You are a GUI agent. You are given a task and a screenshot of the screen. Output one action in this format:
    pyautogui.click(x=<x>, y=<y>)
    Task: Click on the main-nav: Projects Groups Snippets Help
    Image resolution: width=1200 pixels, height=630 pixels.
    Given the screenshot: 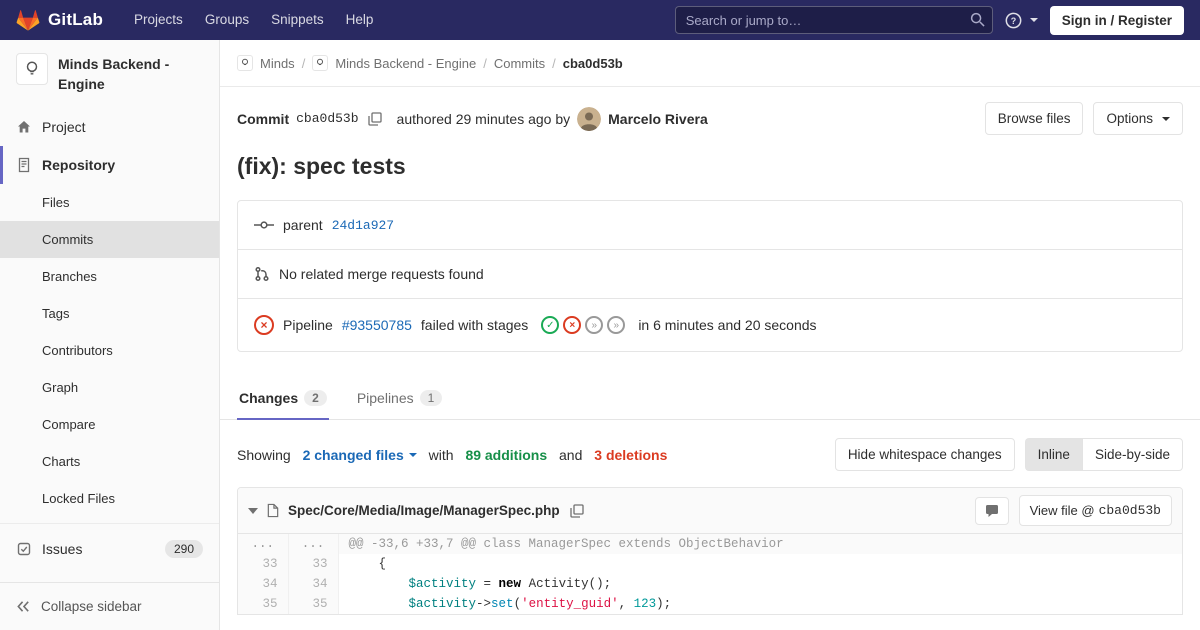 What is the action you would take?
    pyautogui.click(x=253, y=20)
    